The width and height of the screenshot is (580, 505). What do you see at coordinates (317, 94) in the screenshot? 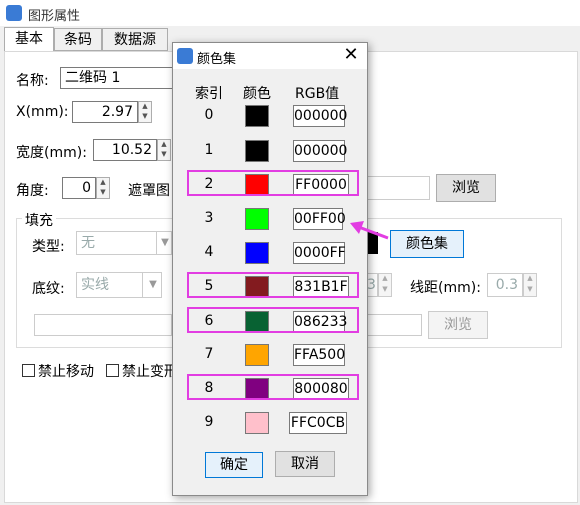
I see `column-rgb-header: RGB值` at bounding box center [317, 94].